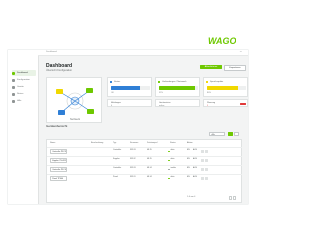 The height and width of the screenshot is (250, 320). What do you see at coordinates (173, 168) in the screenshot?
I see `cell-status: inaktiv` at bounding box center [173, 168].